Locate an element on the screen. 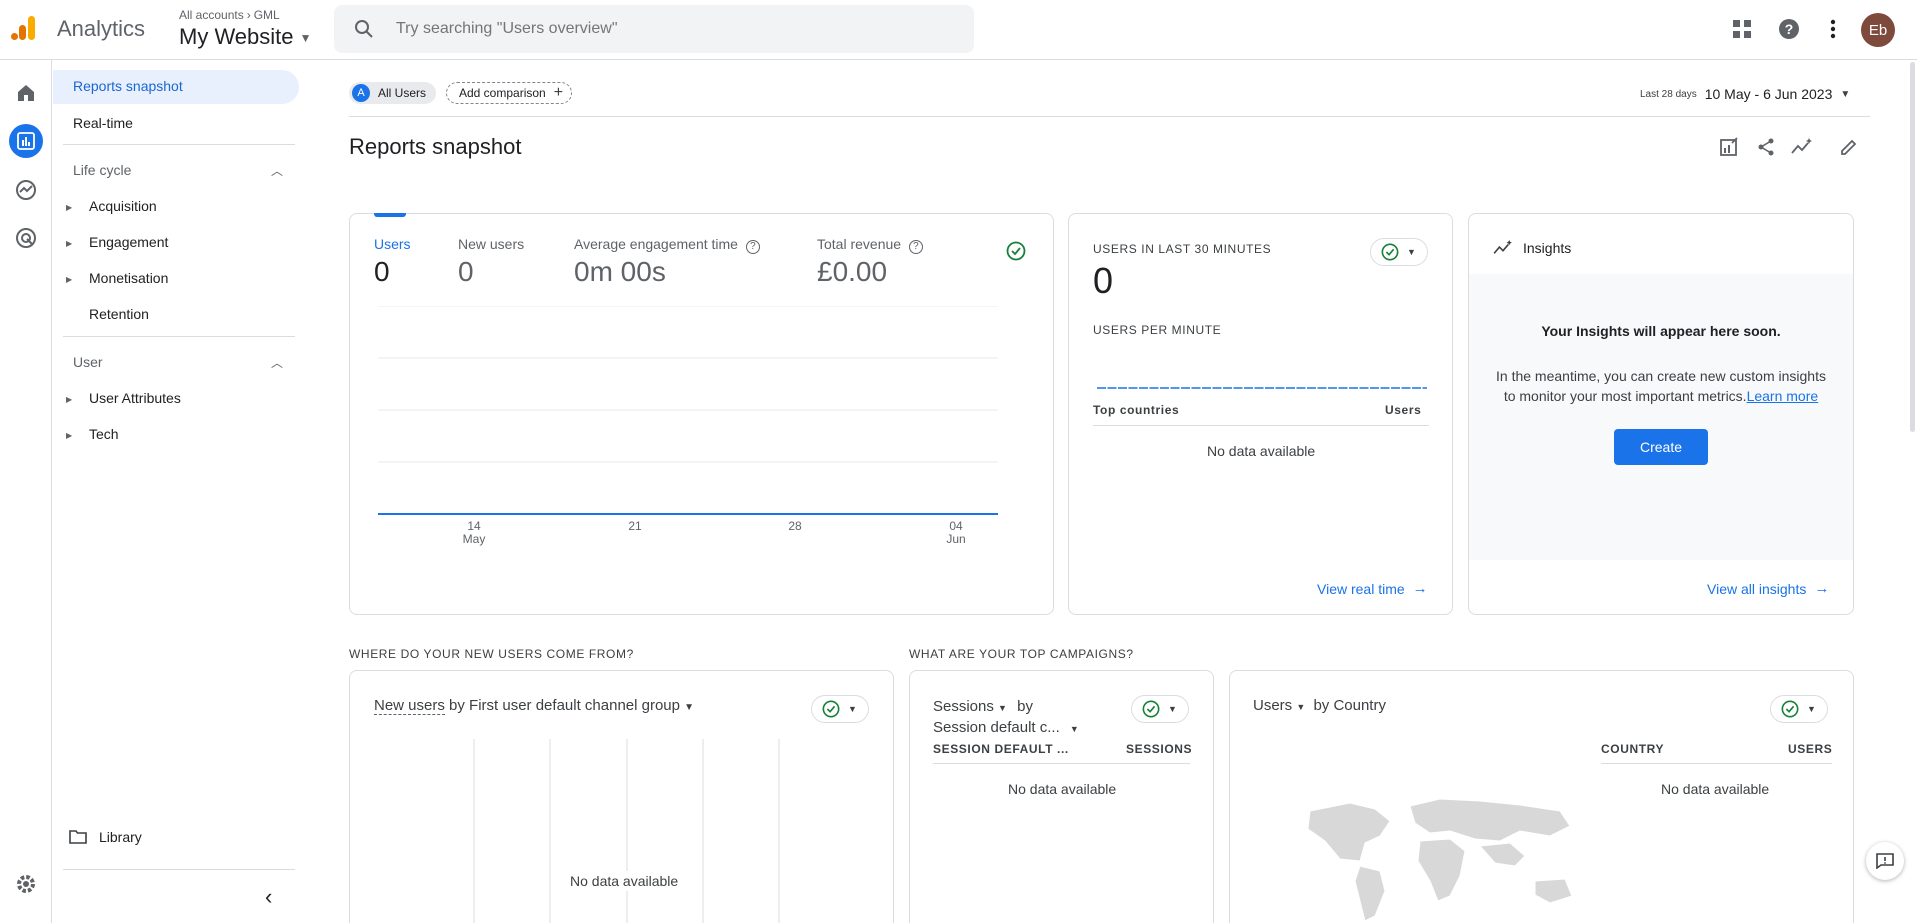 The height and width of the screenshot is (923, 1917). nav-item-tech: Tech is located at coordinates (104, 434).